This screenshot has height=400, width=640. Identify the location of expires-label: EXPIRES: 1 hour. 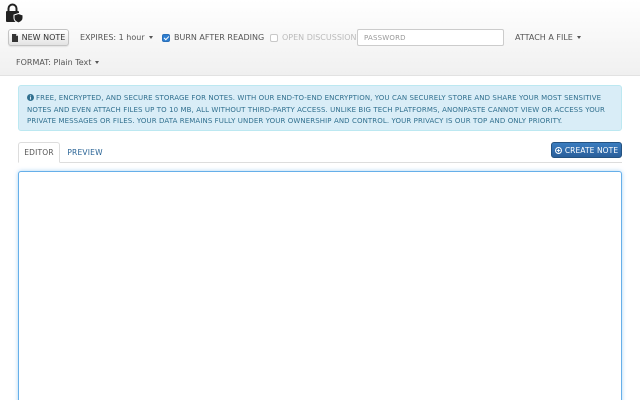
(112, 37).